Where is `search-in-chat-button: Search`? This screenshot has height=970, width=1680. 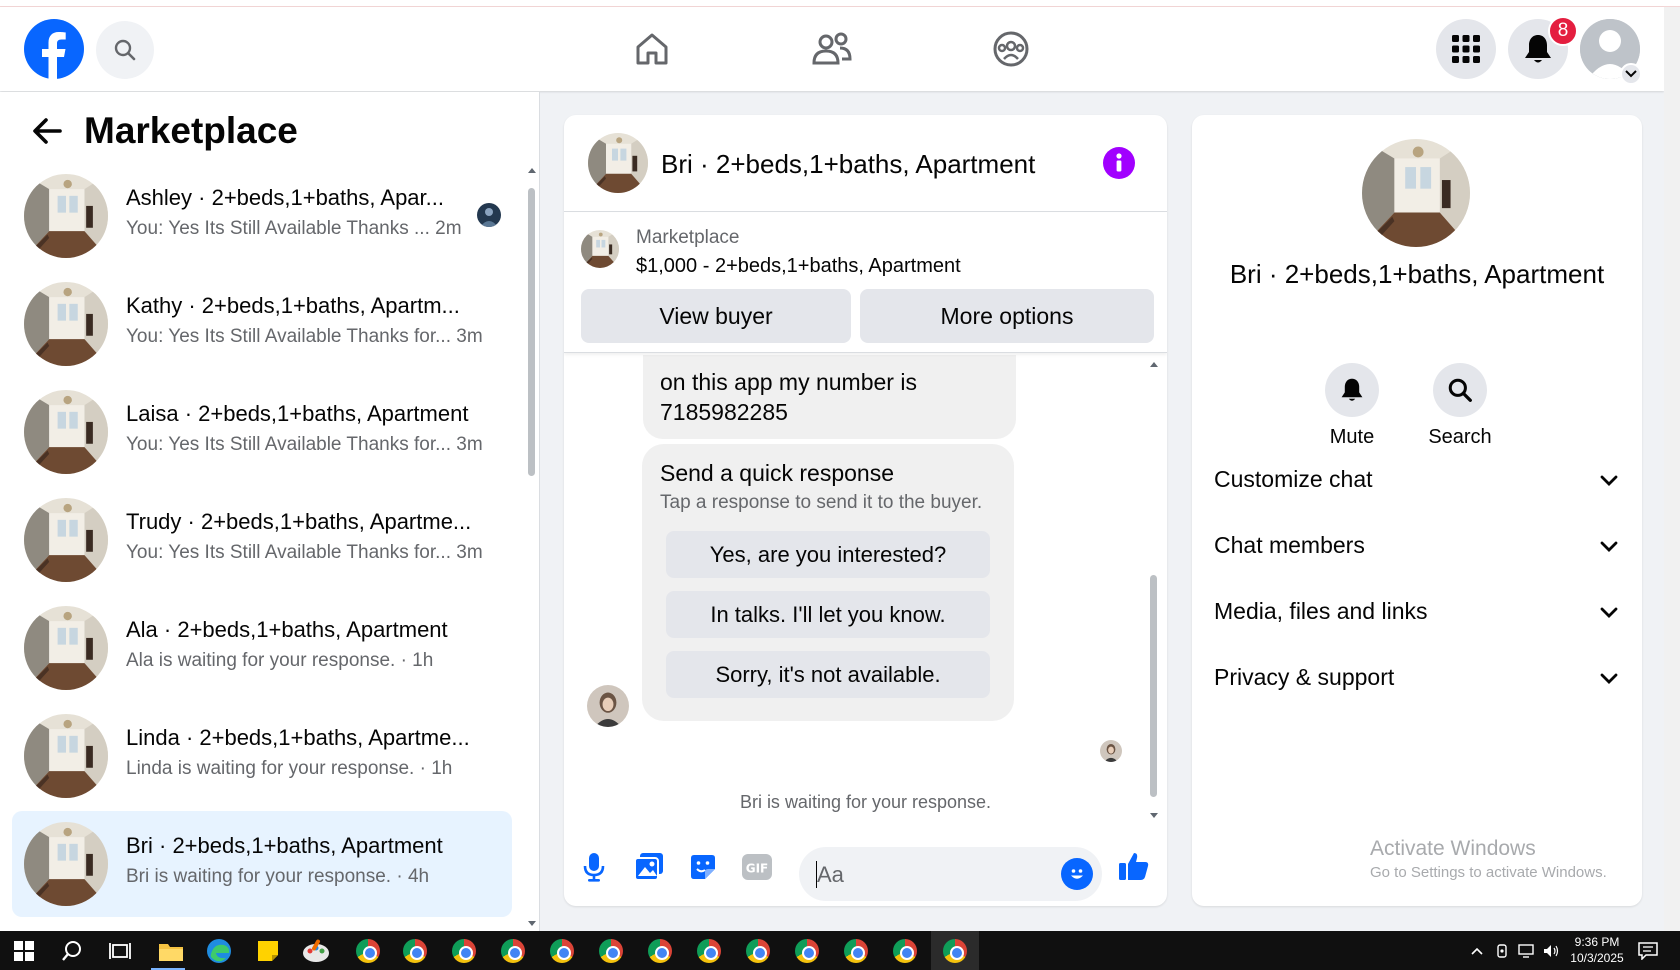
search-in-chat-button: Search is located at coordinates (1460, 406).